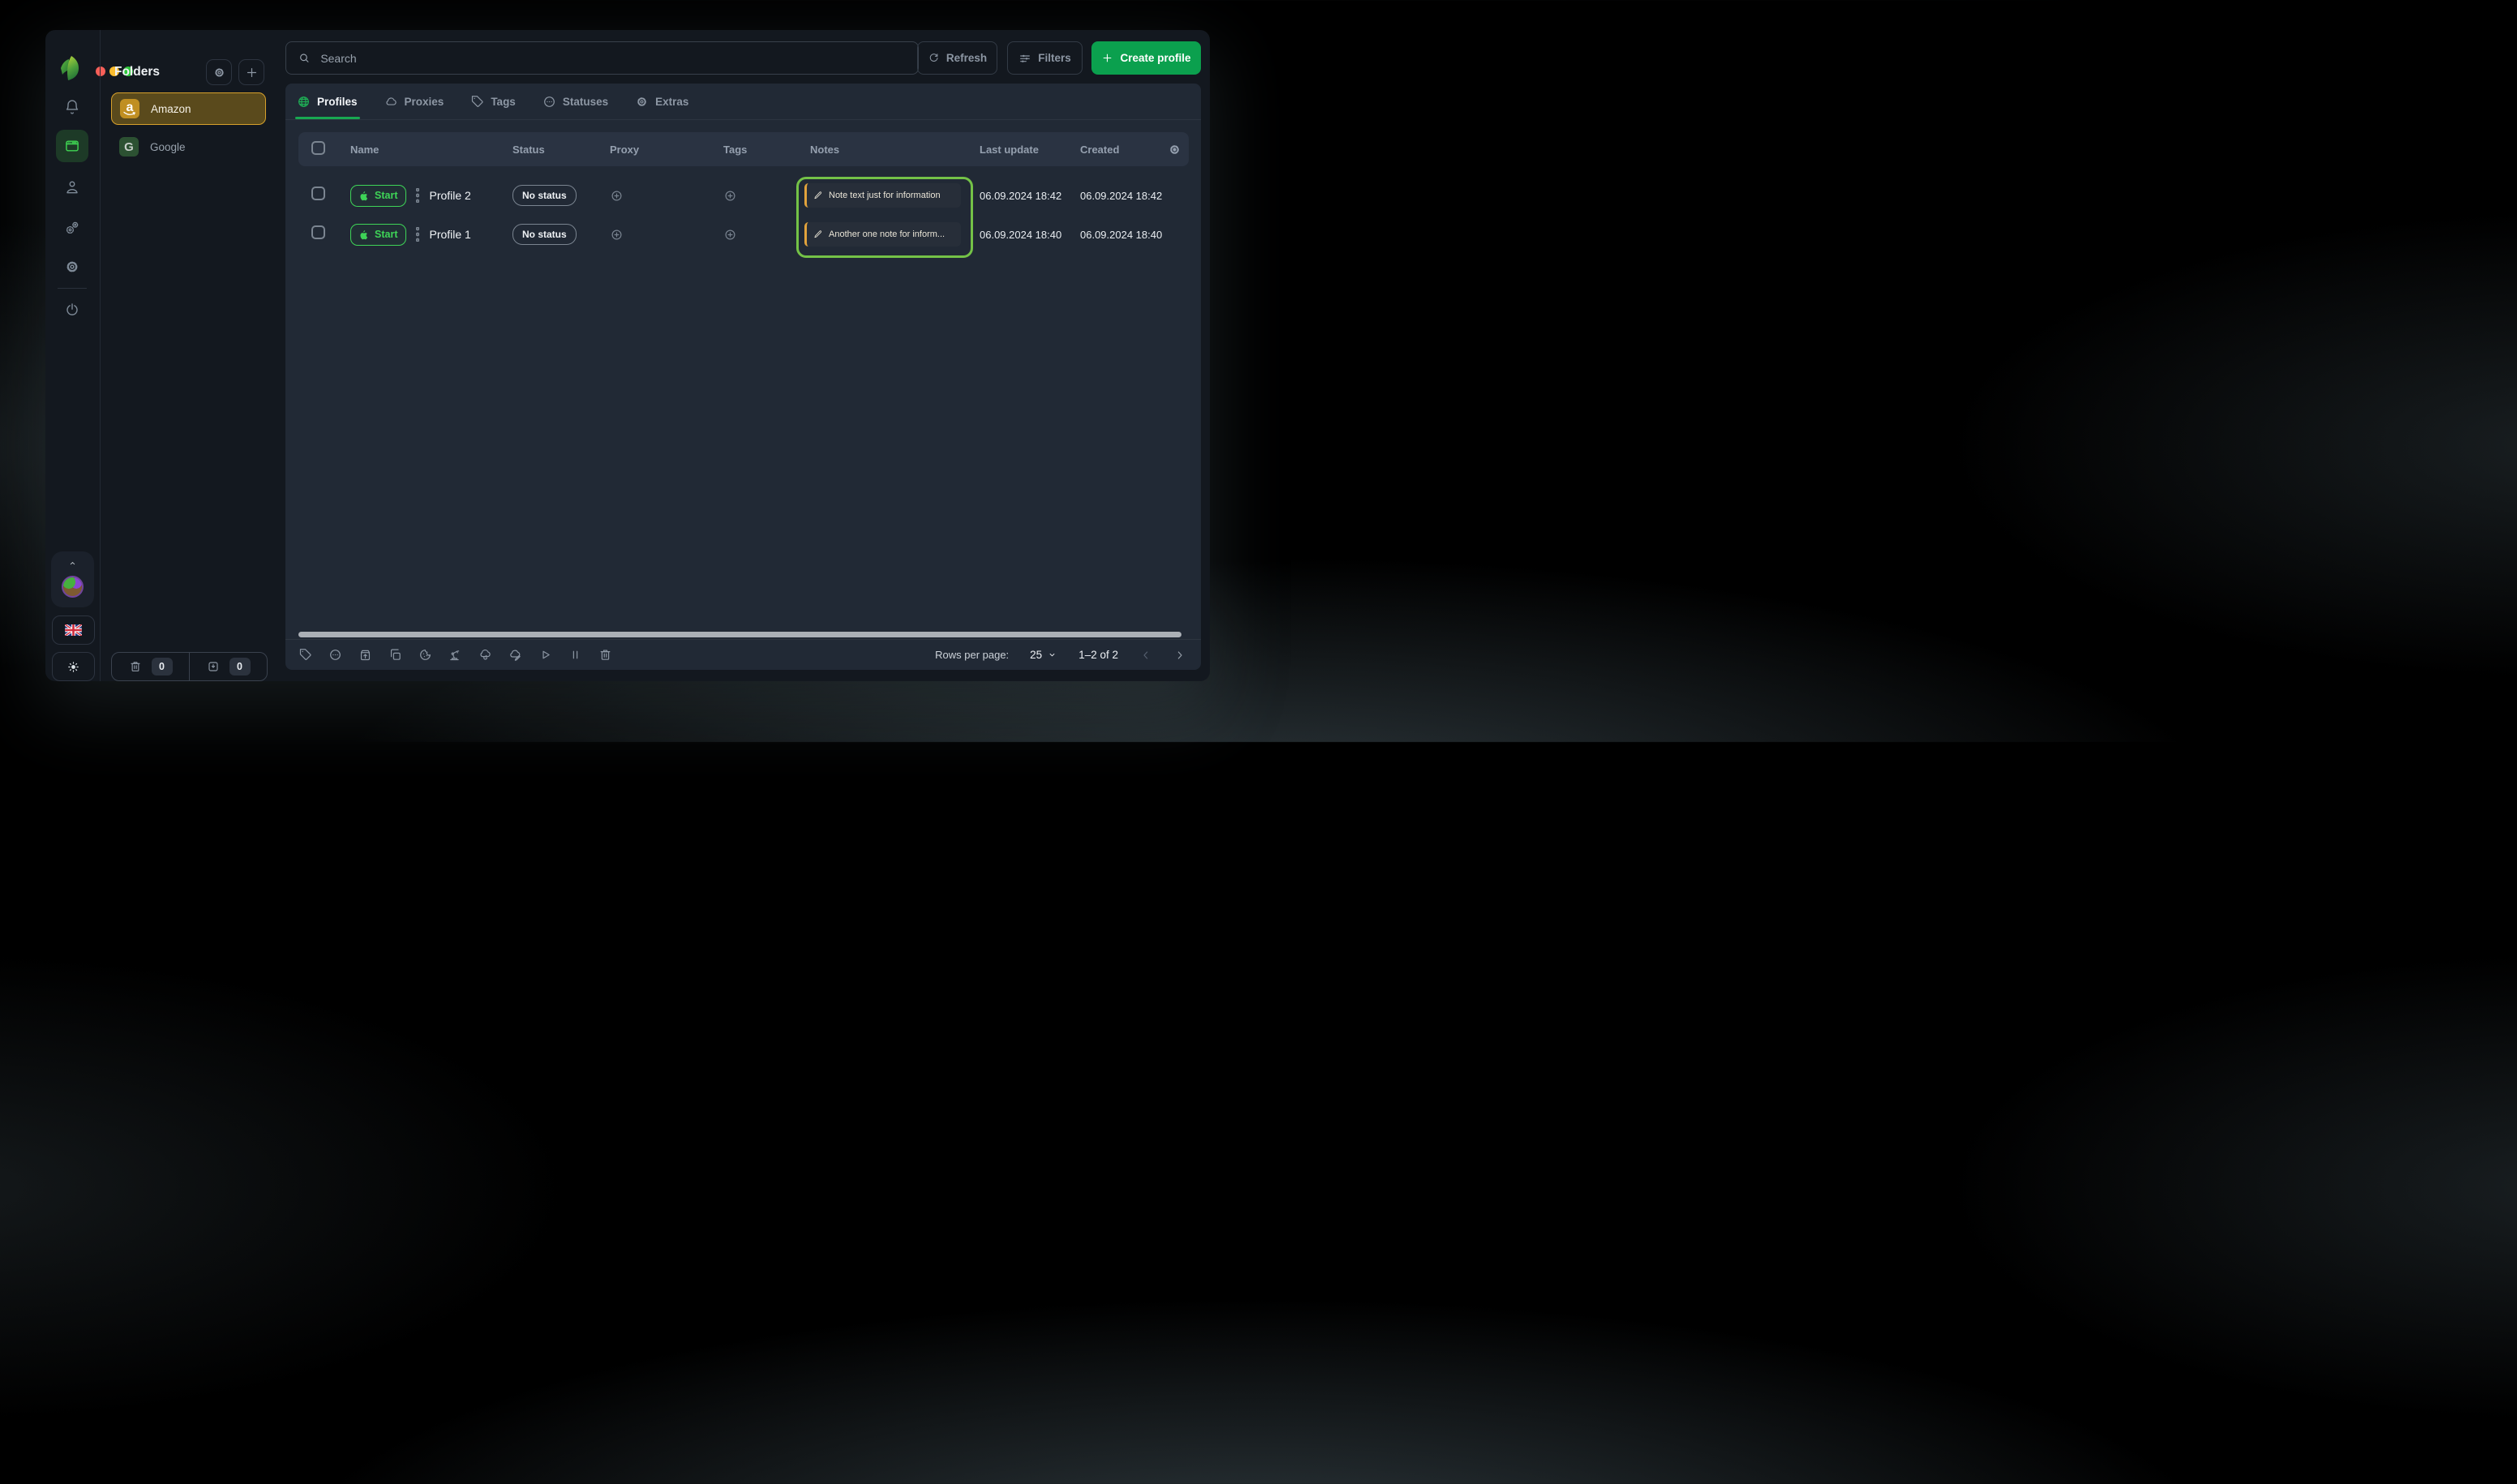  I want to click on note-text: Note text just for information, so click(885, 195).